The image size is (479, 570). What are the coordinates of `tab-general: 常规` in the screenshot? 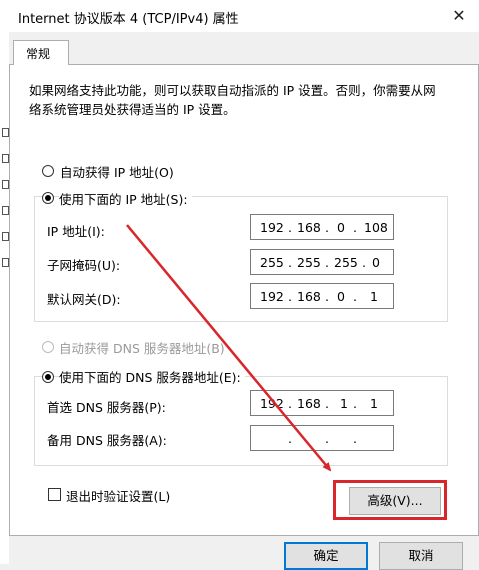 It's located at (41, 52).